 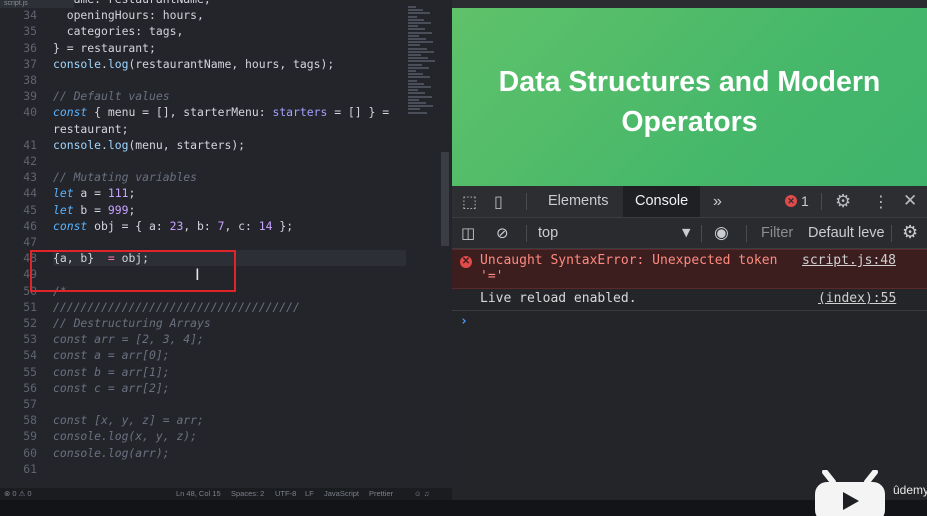 I want to click on line-number: 57, so click(x=30, y=404).